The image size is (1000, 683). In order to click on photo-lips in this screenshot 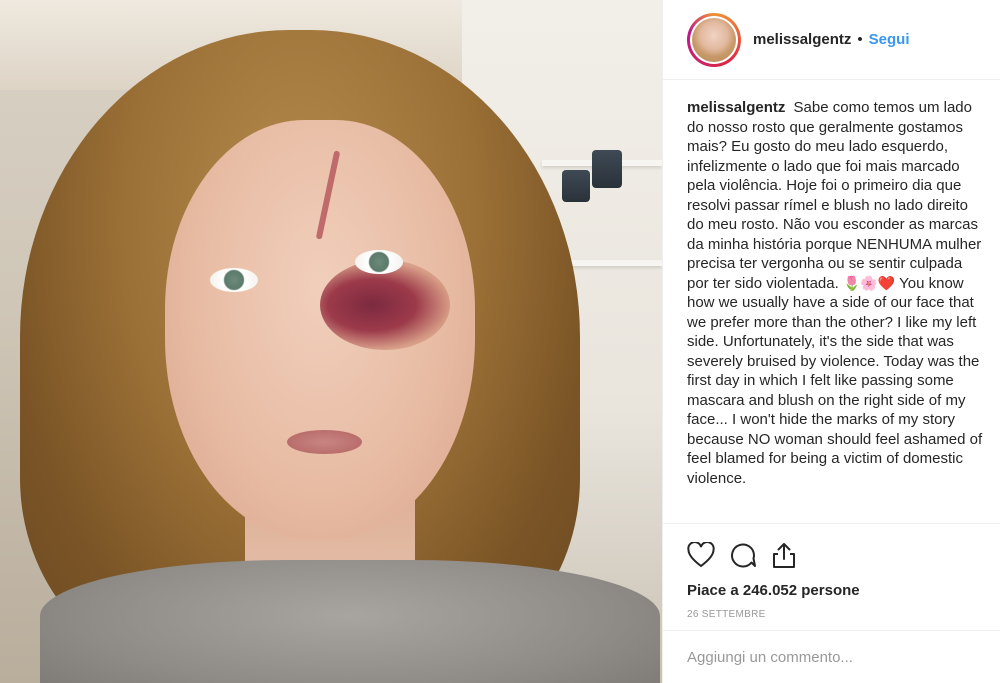, I will do `click(324, 442)`.